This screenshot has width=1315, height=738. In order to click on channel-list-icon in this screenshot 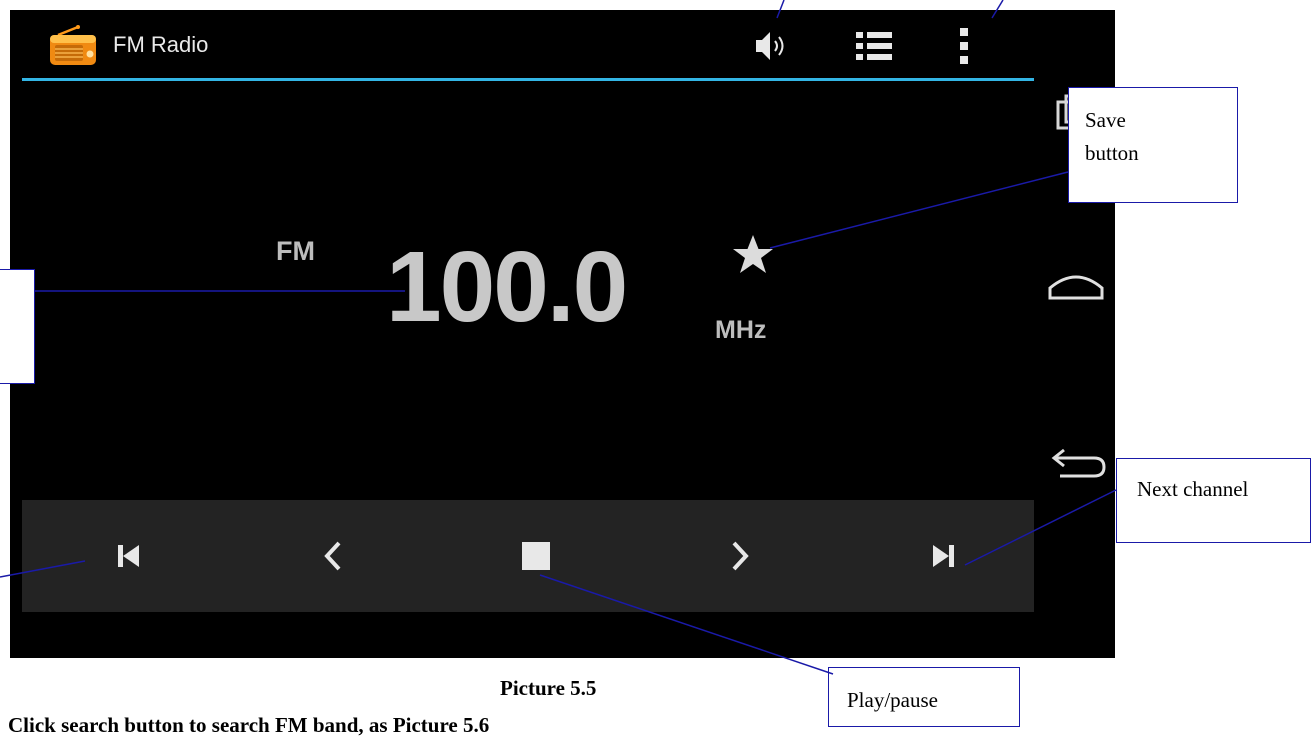, I will do `click(874, 46)`.